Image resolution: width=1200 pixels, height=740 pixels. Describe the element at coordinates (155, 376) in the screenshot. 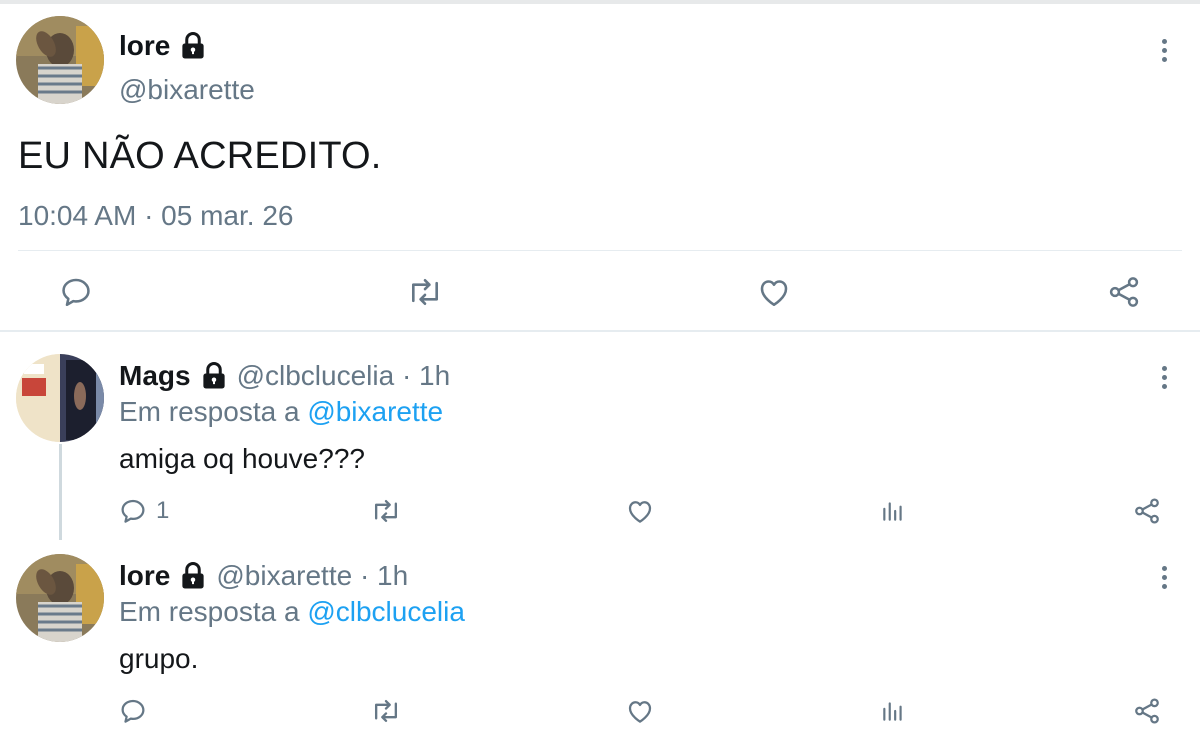

I see `reply-author-name: Mags` at that location.